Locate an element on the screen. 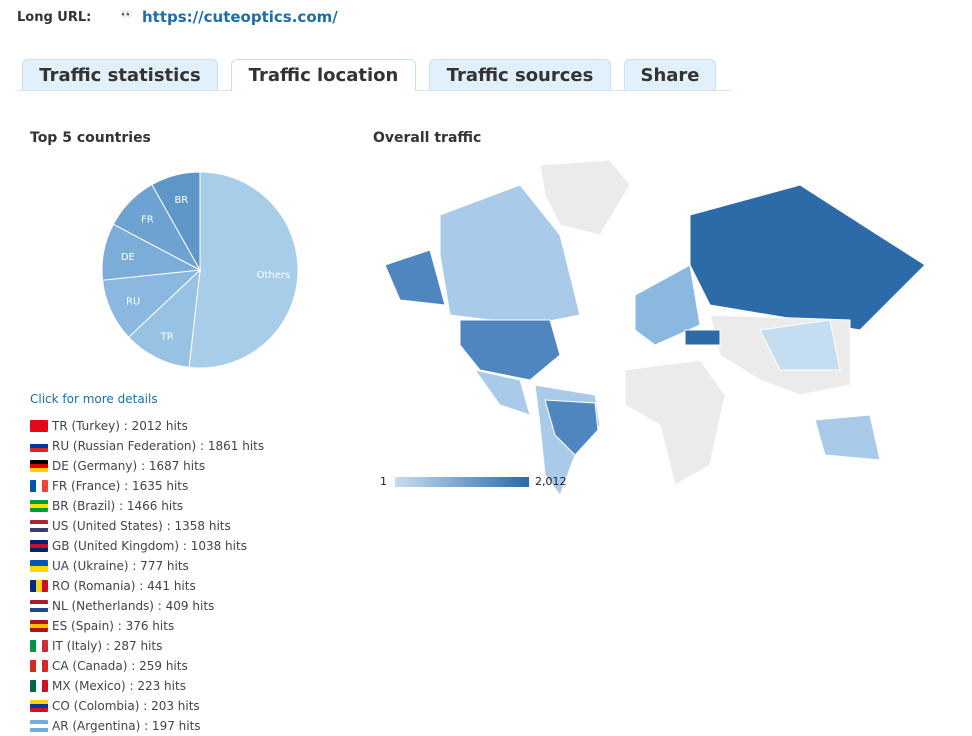 This screenshot has width=972, height=736. country-hits: CO (Colombia) : 203 hits is located at coordinates (126, 706).